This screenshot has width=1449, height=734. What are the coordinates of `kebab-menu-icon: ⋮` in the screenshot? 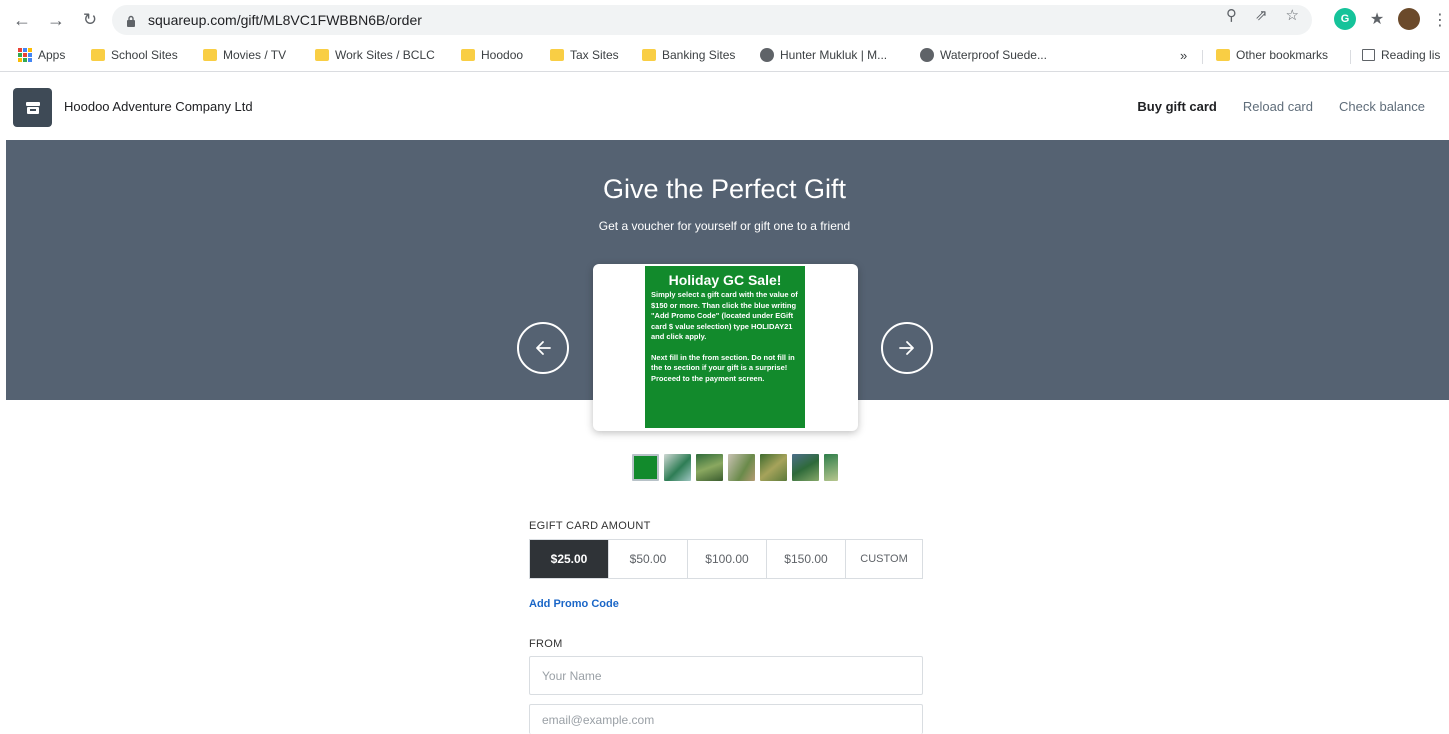 It's located at (1438, 20).